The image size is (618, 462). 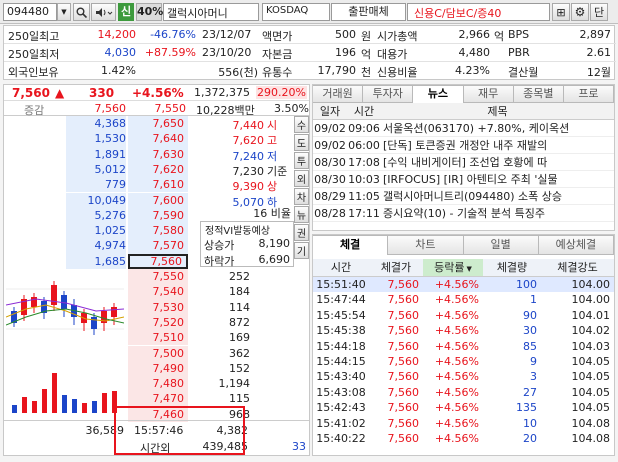 What do you see at coordinates (158, 139) in the screenshot?
I see `ask-price: 7,640` at bounding box center [158, 139].